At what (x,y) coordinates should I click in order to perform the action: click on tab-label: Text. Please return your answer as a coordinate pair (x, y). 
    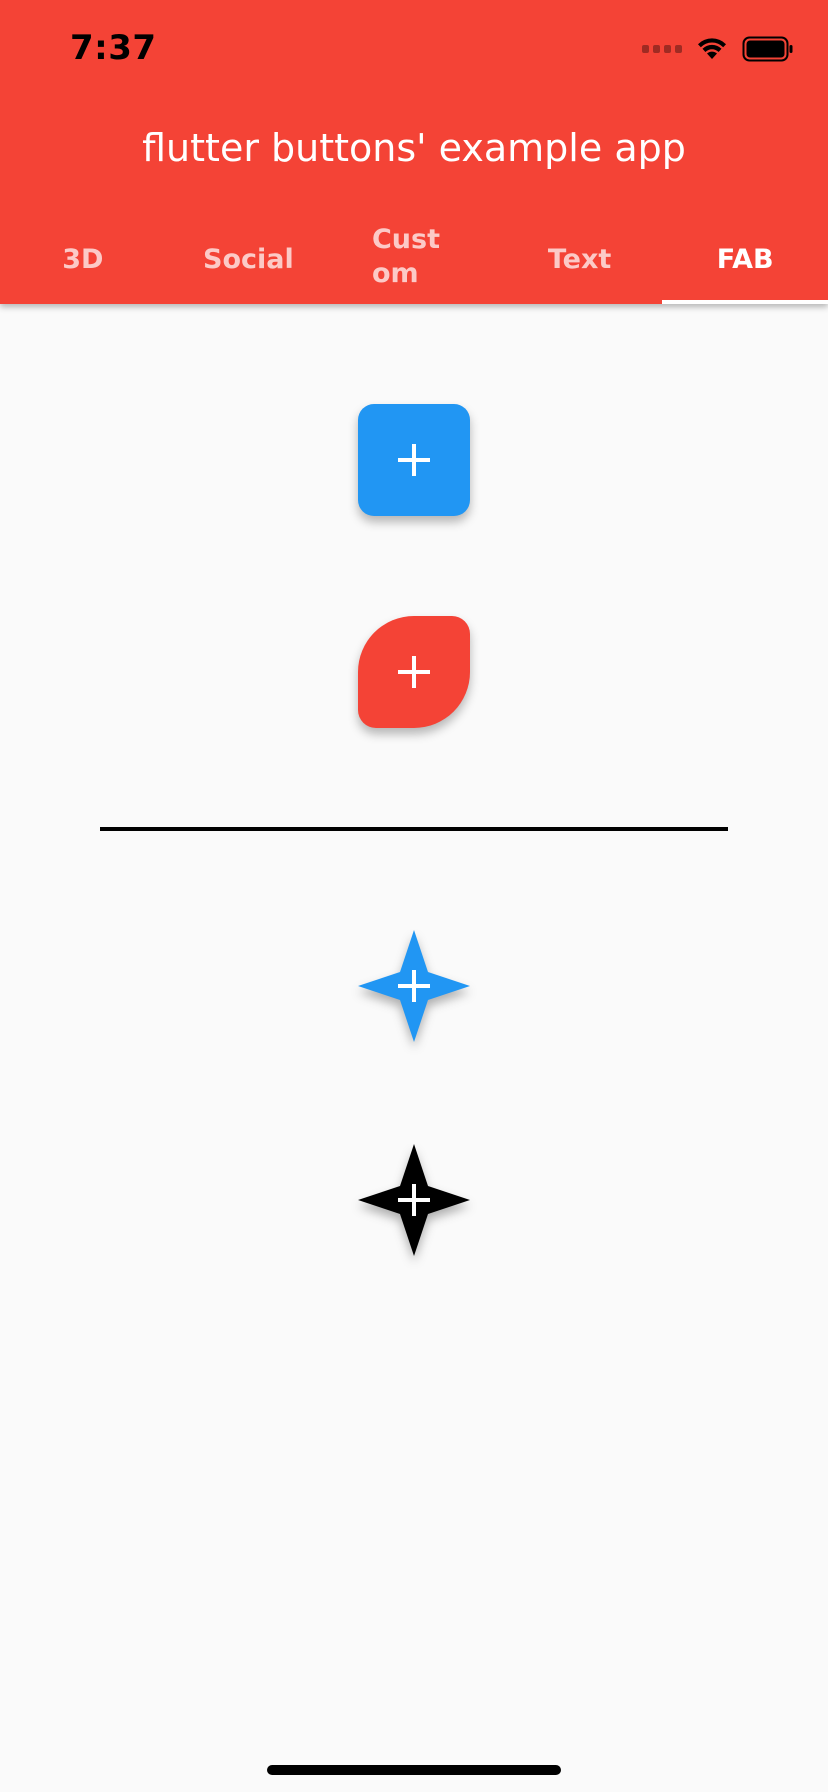
    Looking at the image, I should click on (579, 259).